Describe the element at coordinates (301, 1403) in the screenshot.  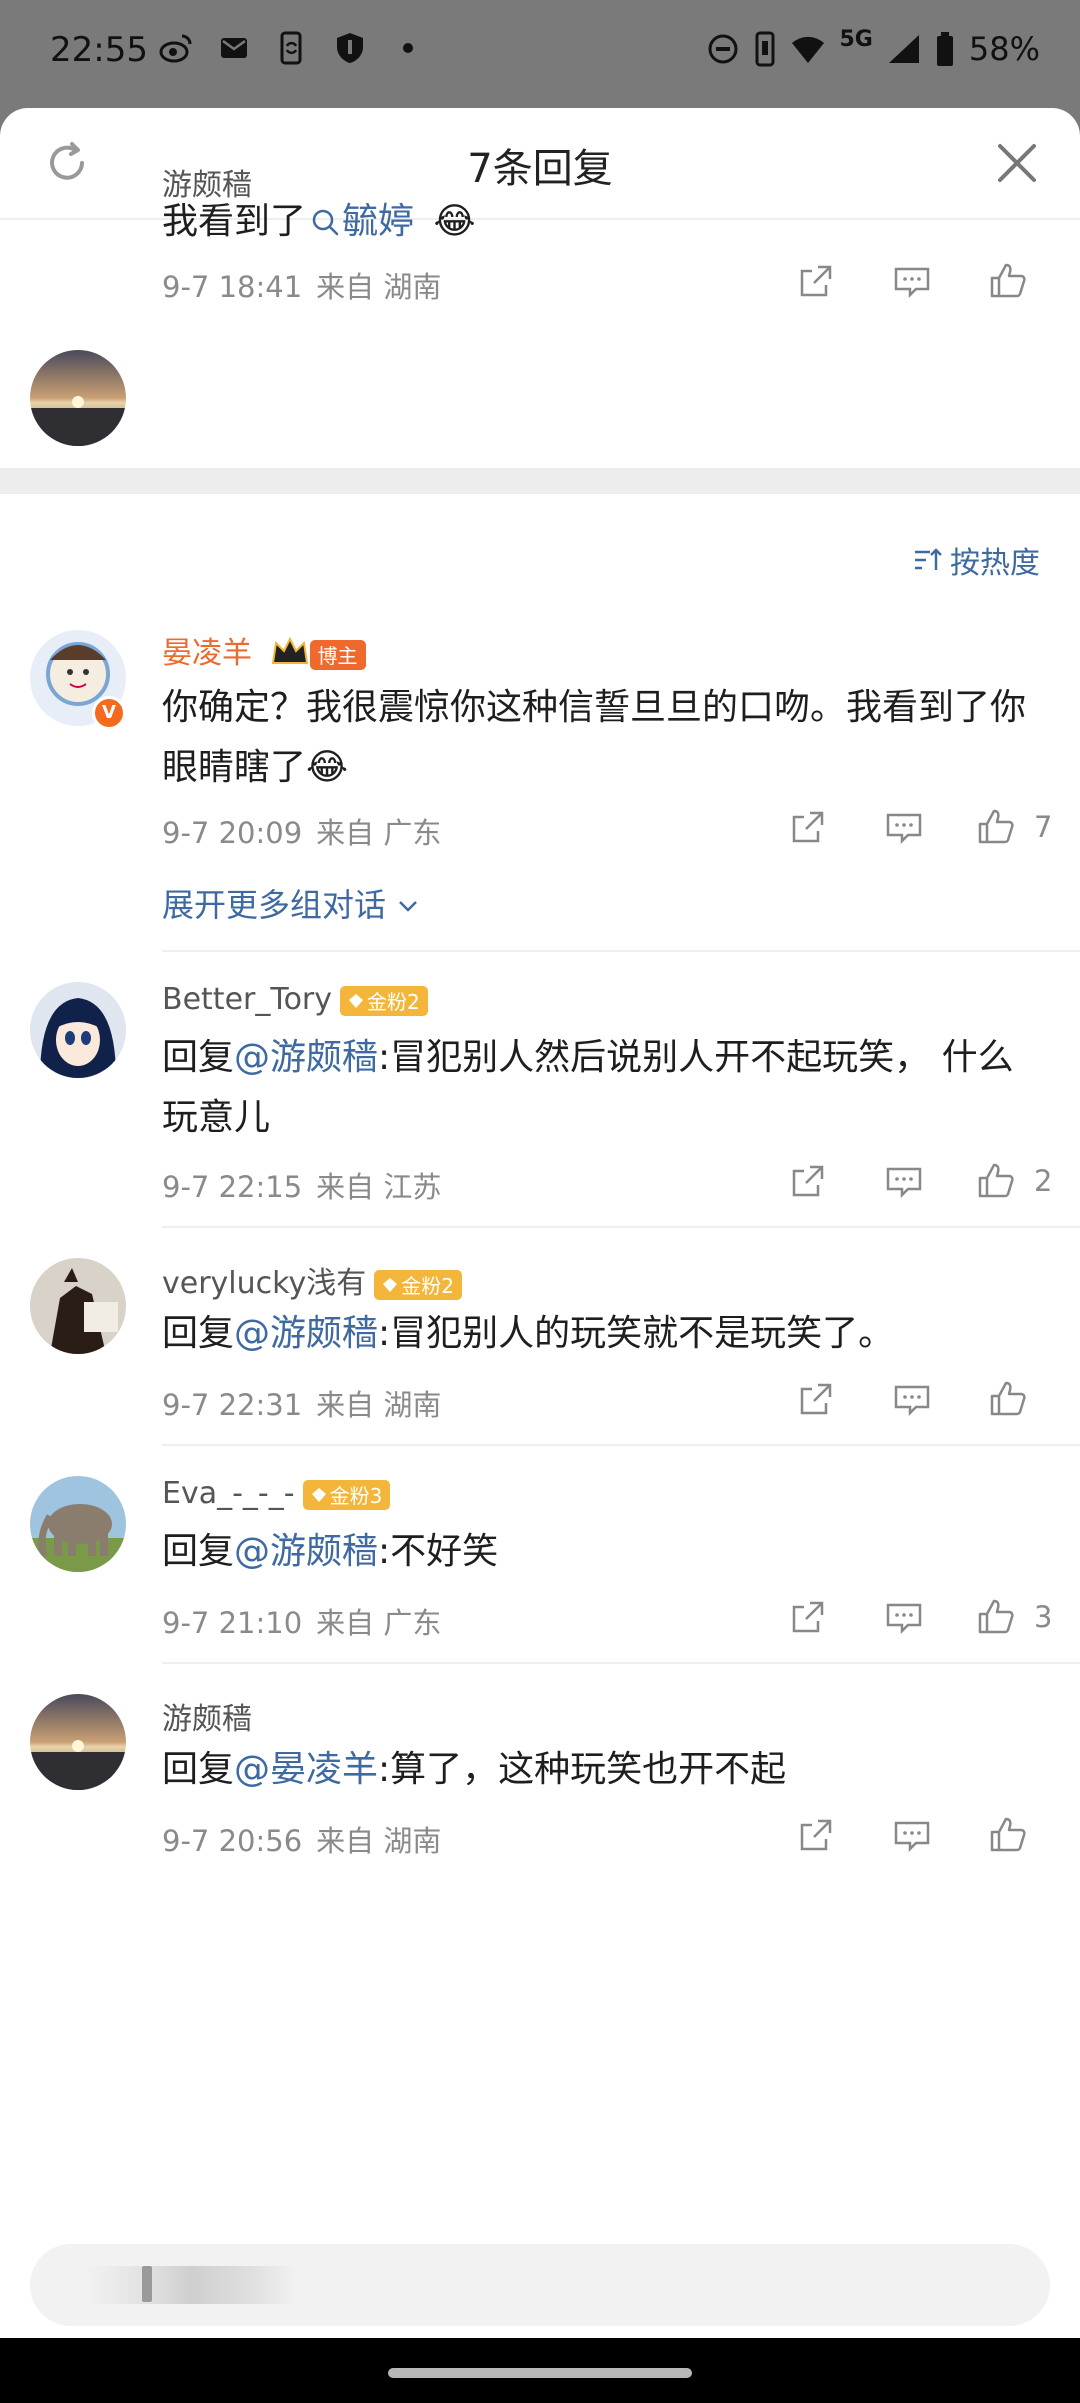
I see `reply-meta: 9-7 22:31 来自 湖南` at that location.